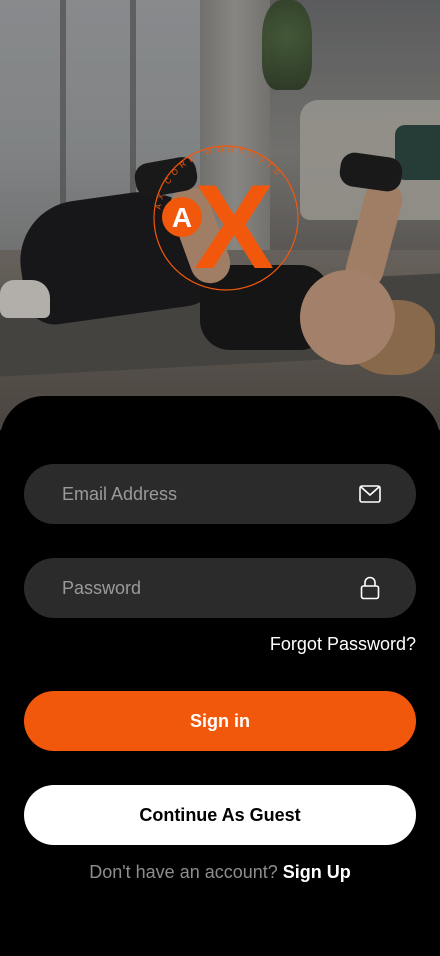 This screenshot has width=440, height=956. Describe the element at coordinates (182, 217) in the screenshot. I see `logo-letter-a: A` at that location.